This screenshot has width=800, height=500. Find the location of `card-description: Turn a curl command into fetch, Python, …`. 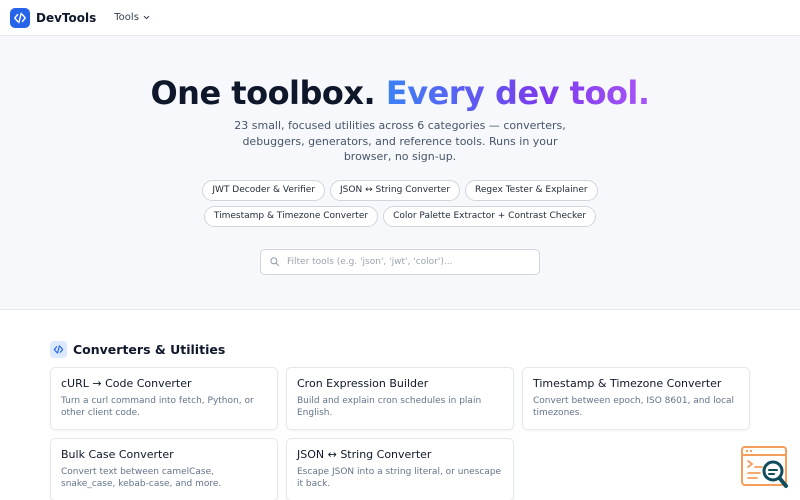

card-description: Turn a curl command into fetch, Python, … is located at coordinates (157, 407).